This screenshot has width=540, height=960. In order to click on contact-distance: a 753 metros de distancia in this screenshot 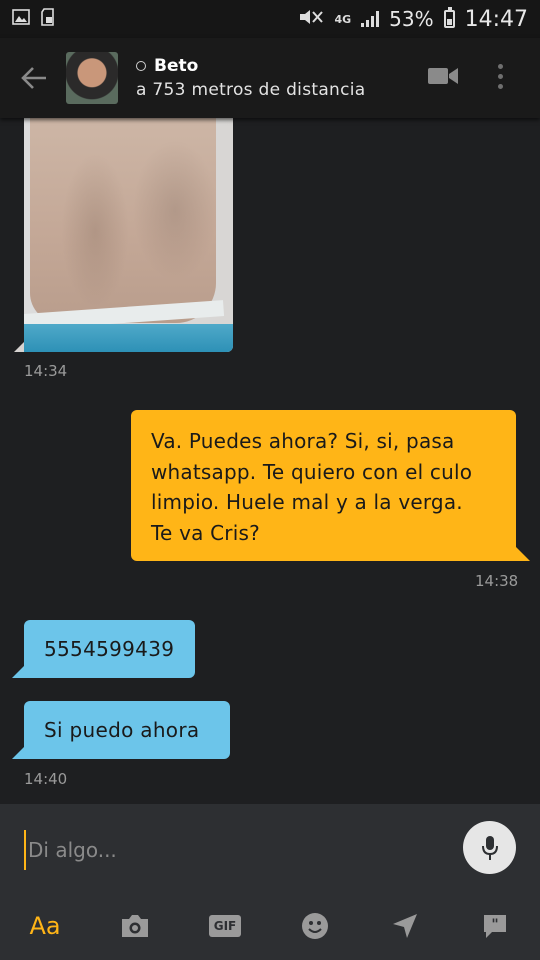, I will do `click(251, 90)`.